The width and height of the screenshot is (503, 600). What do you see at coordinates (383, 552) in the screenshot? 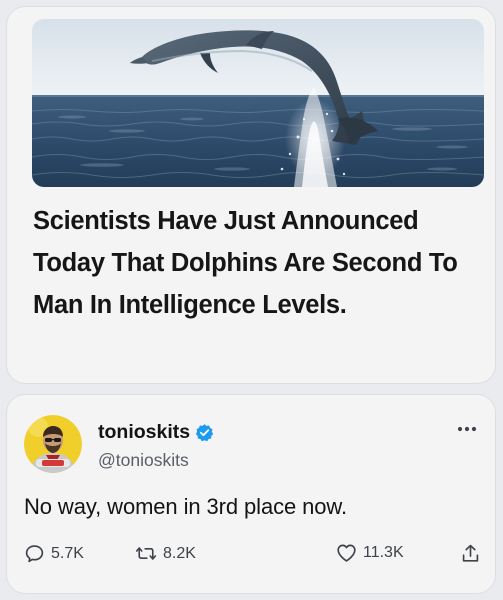
I see `like-count: 11.3K` at bounding box center [383, 552].